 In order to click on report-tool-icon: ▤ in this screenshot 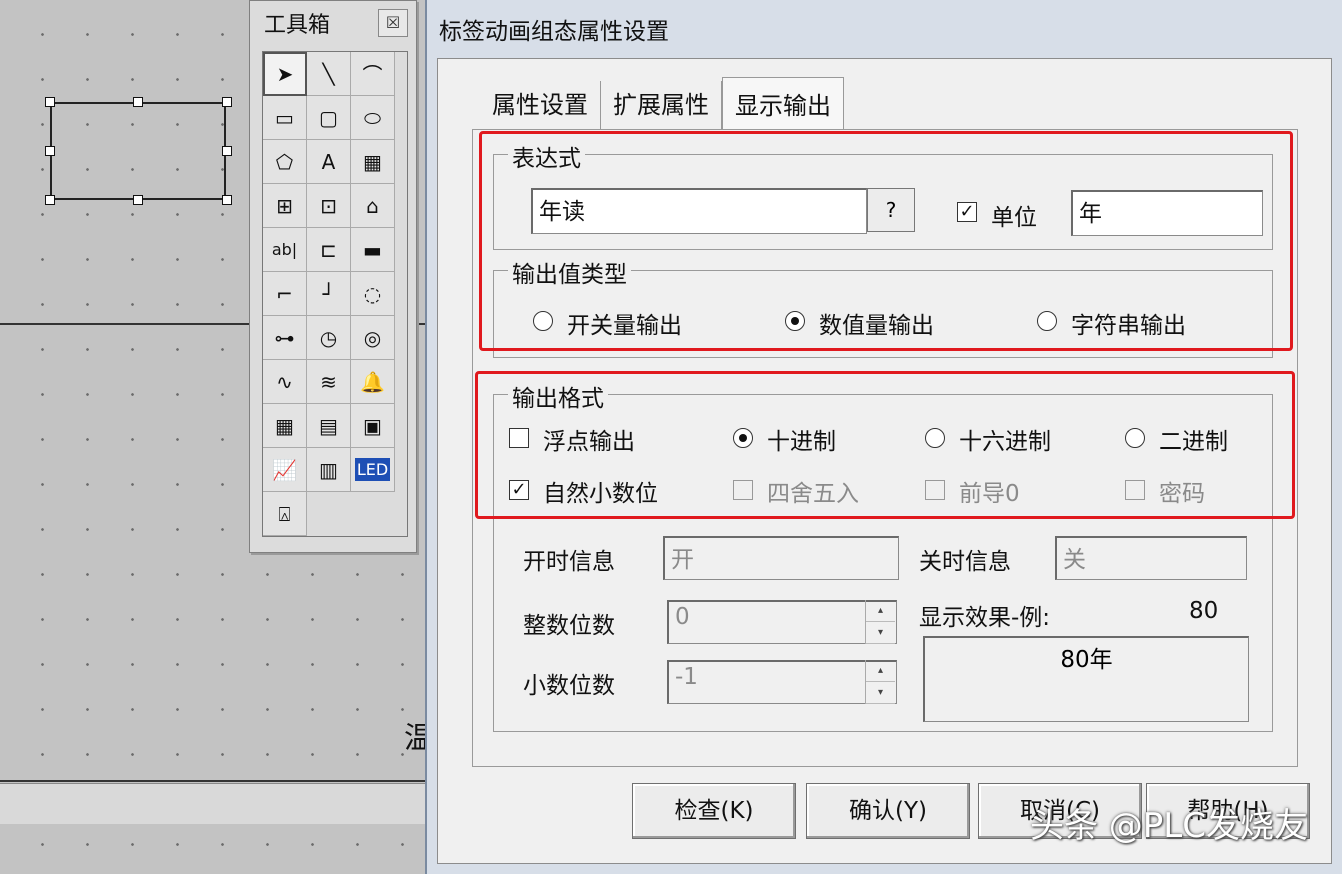, I will do `click(328, 425)`.